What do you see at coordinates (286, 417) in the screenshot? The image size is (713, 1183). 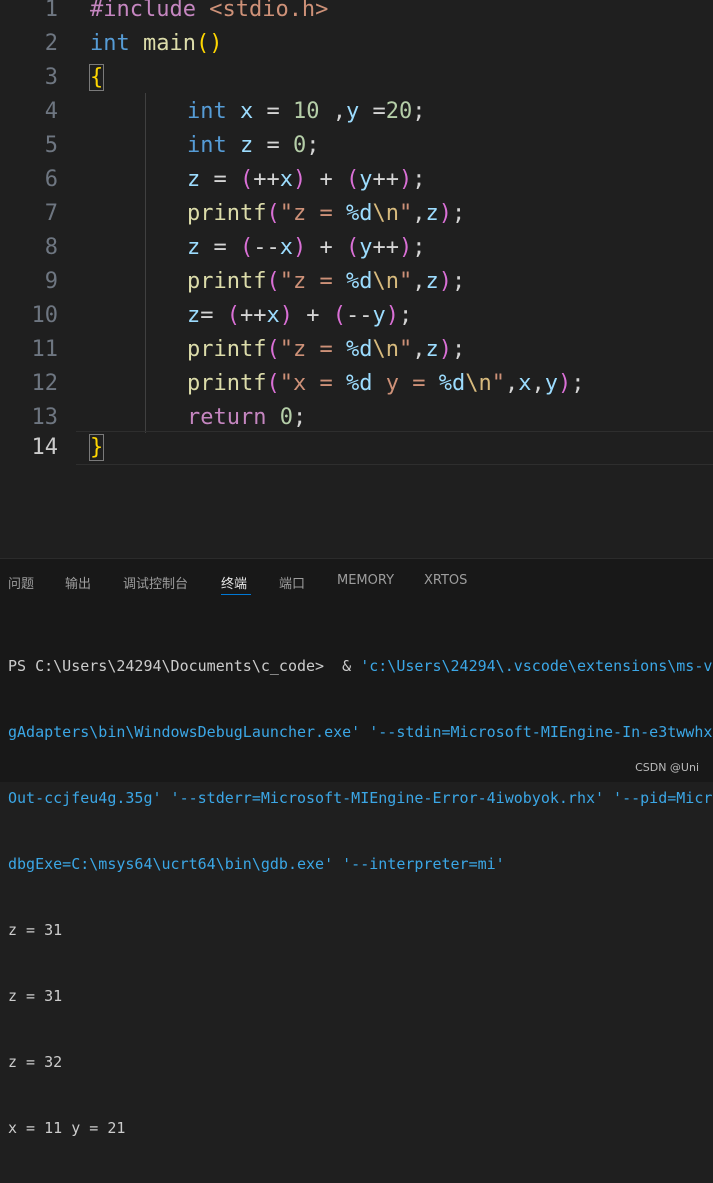 I see `number: 0` at bounding box center [286, 417].